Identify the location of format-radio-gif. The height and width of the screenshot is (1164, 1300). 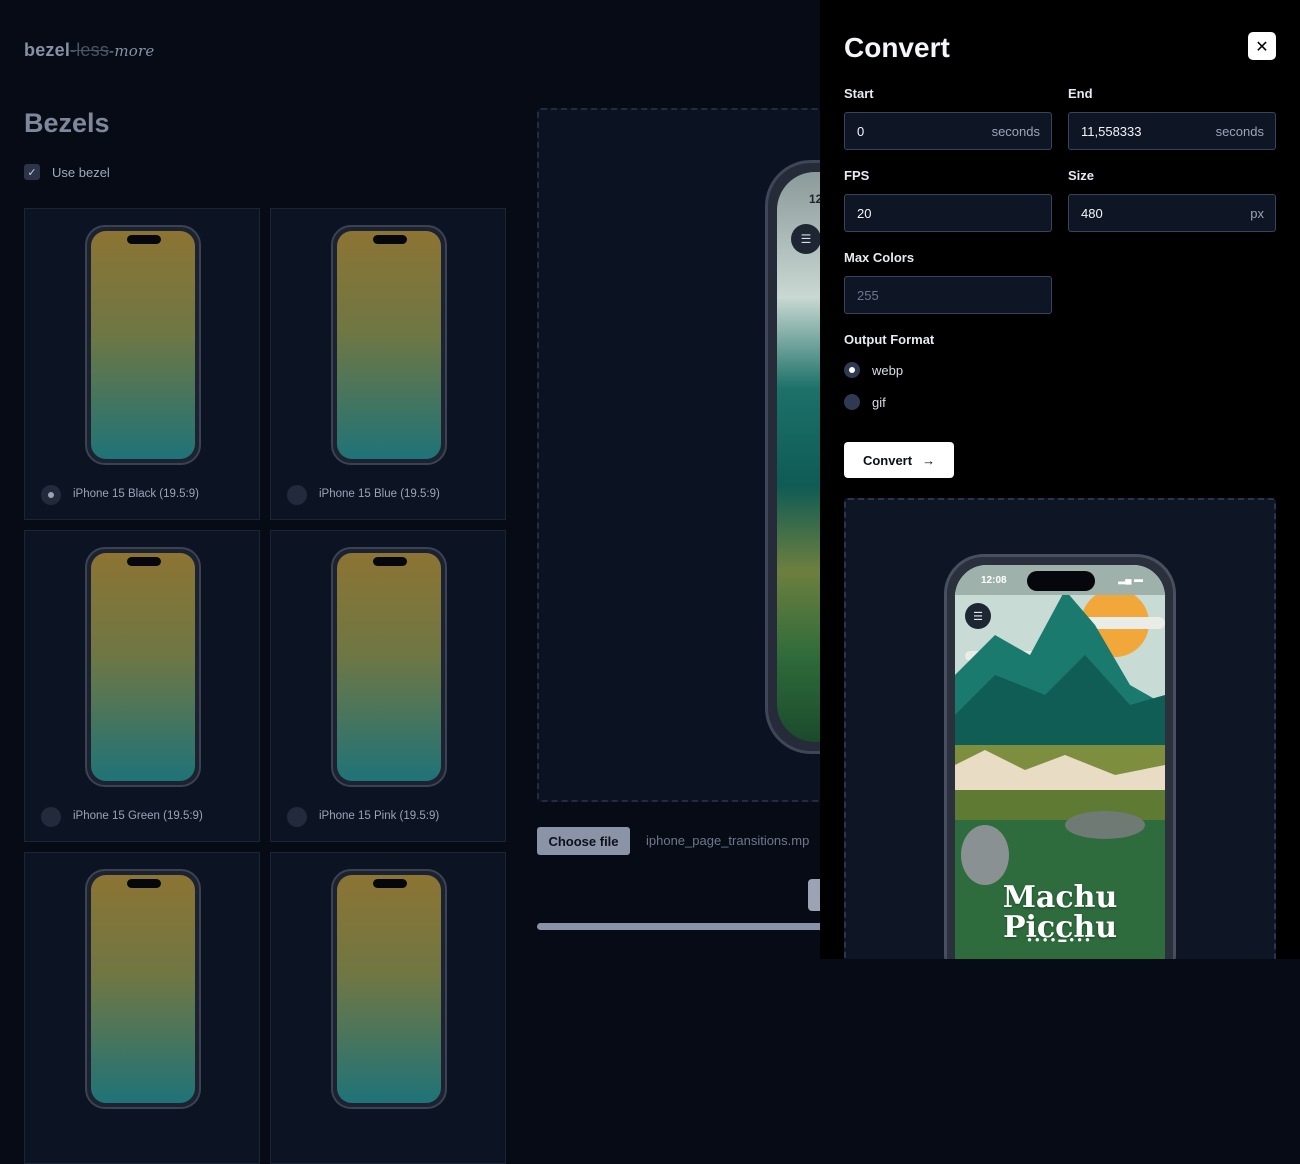
(852, 402).